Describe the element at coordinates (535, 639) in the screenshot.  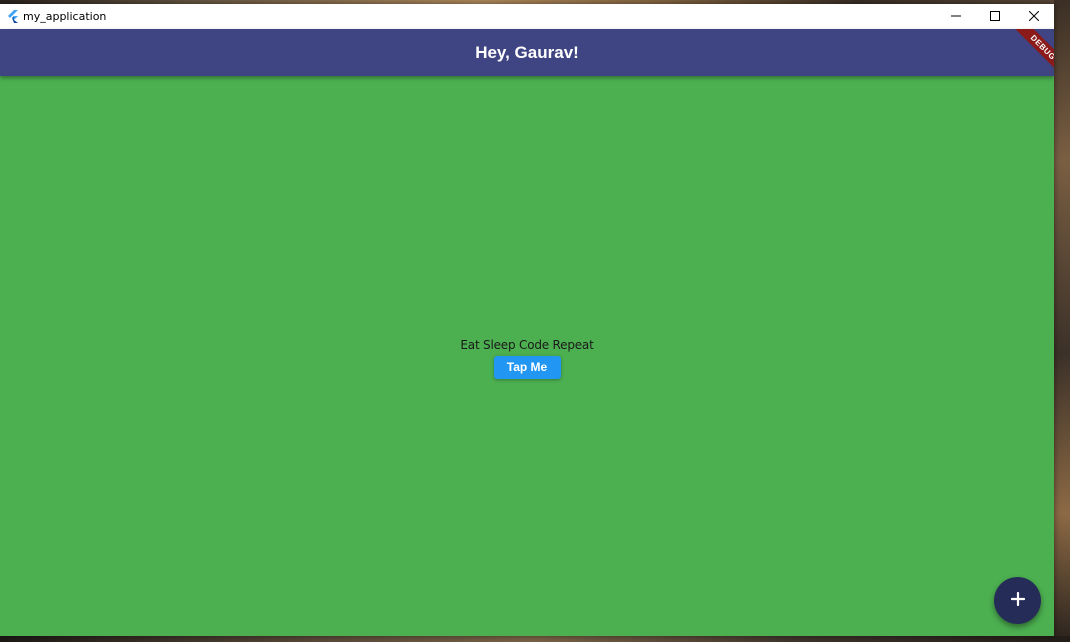
I see `desktop-background-bottom` at that location.